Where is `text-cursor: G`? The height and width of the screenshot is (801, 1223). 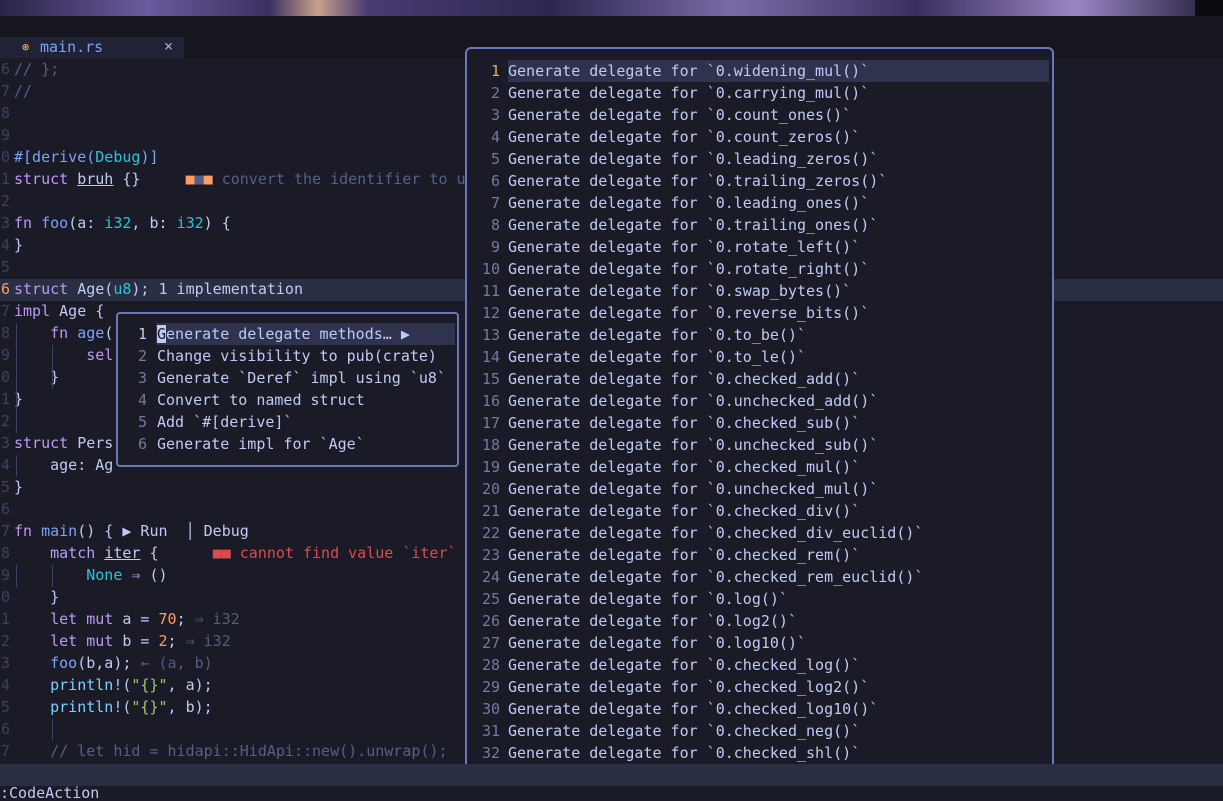
text-cursor: G is located at coordinates (162, 334).